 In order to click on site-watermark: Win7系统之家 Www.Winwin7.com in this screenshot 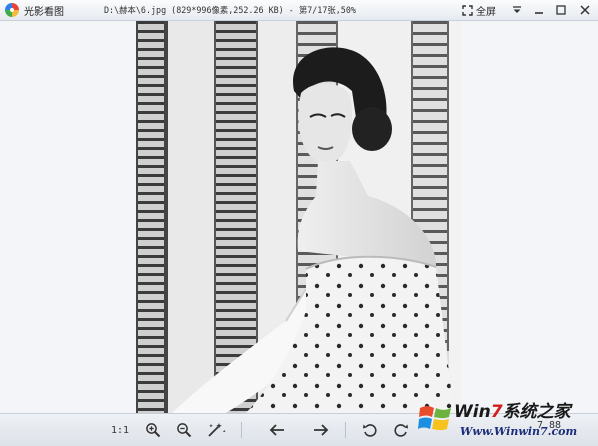, I will do `click(507, 420)`.